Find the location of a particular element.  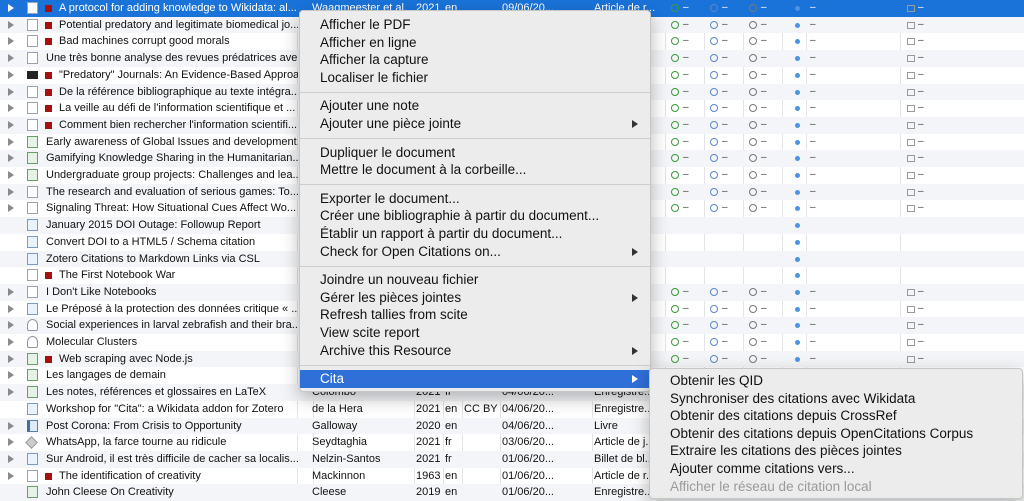

menu-item-localiser-le-fichier: Localiser le fichier is located at coordinates (475, 78).